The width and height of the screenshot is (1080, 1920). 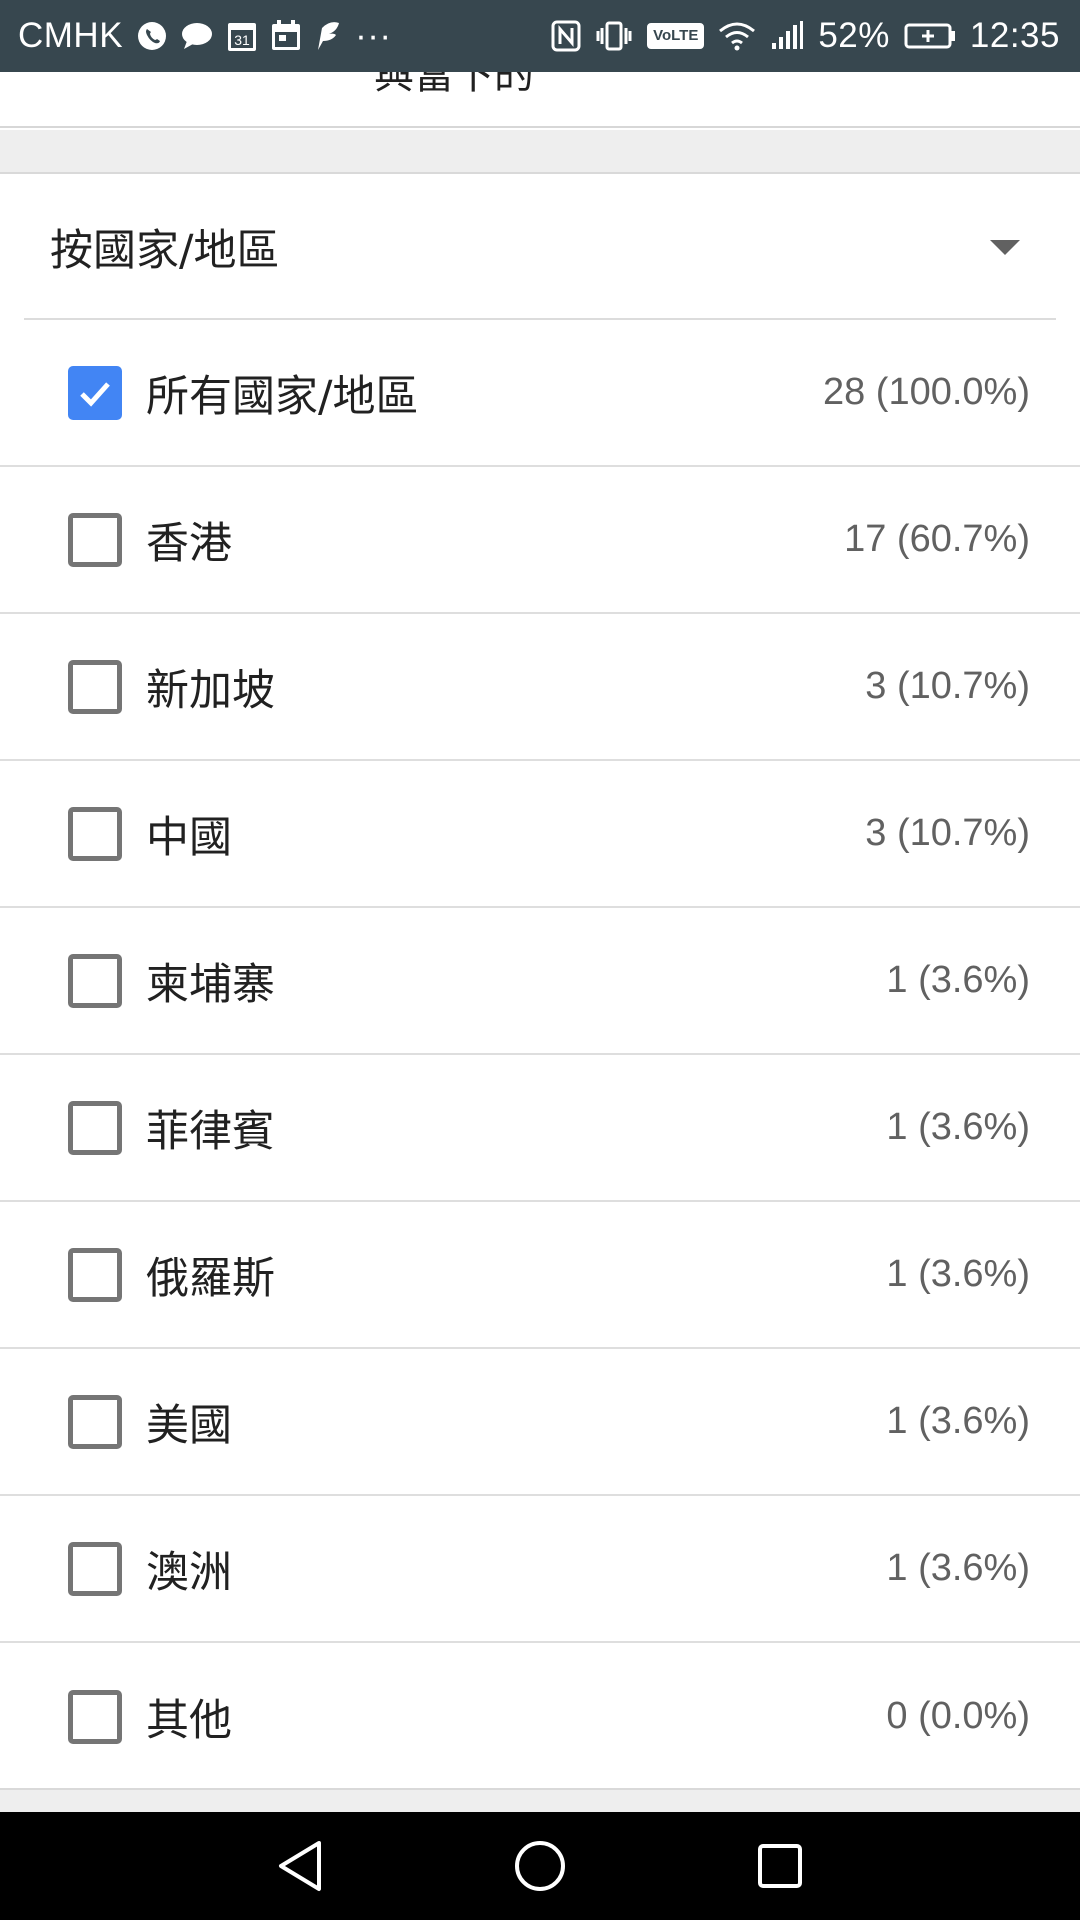 I want to click on checkbox-other, so click(x=95, y=1716).